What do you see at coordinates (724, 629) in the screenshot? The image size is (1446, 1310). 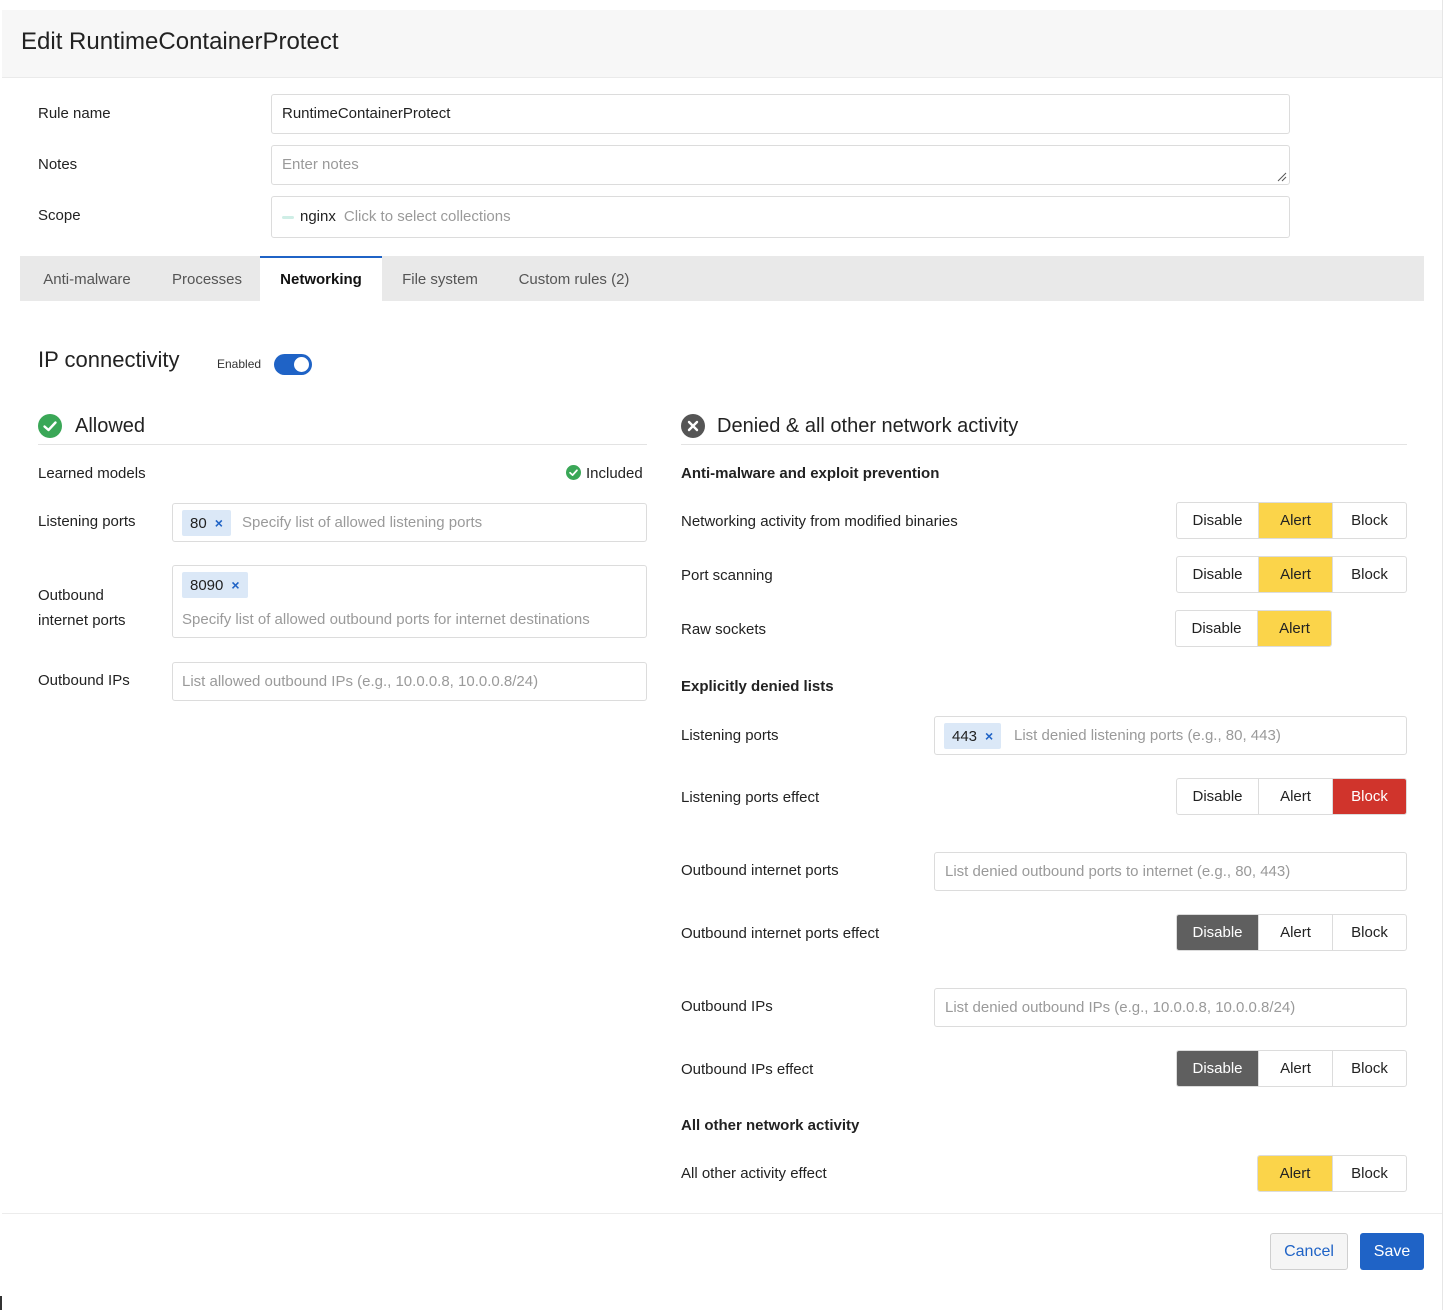 I see `raw-sockets-label: Raw sockets` at bounding box center [724, 629].